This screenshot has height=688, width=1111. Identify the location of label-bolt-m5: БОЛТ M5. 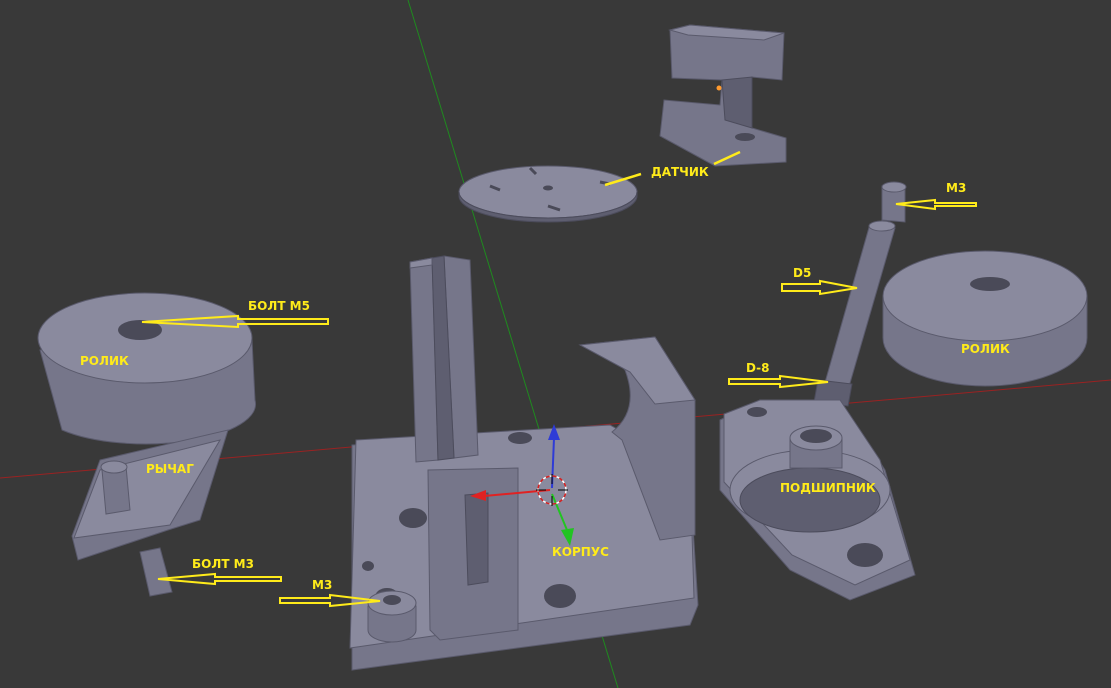
(279, 306).